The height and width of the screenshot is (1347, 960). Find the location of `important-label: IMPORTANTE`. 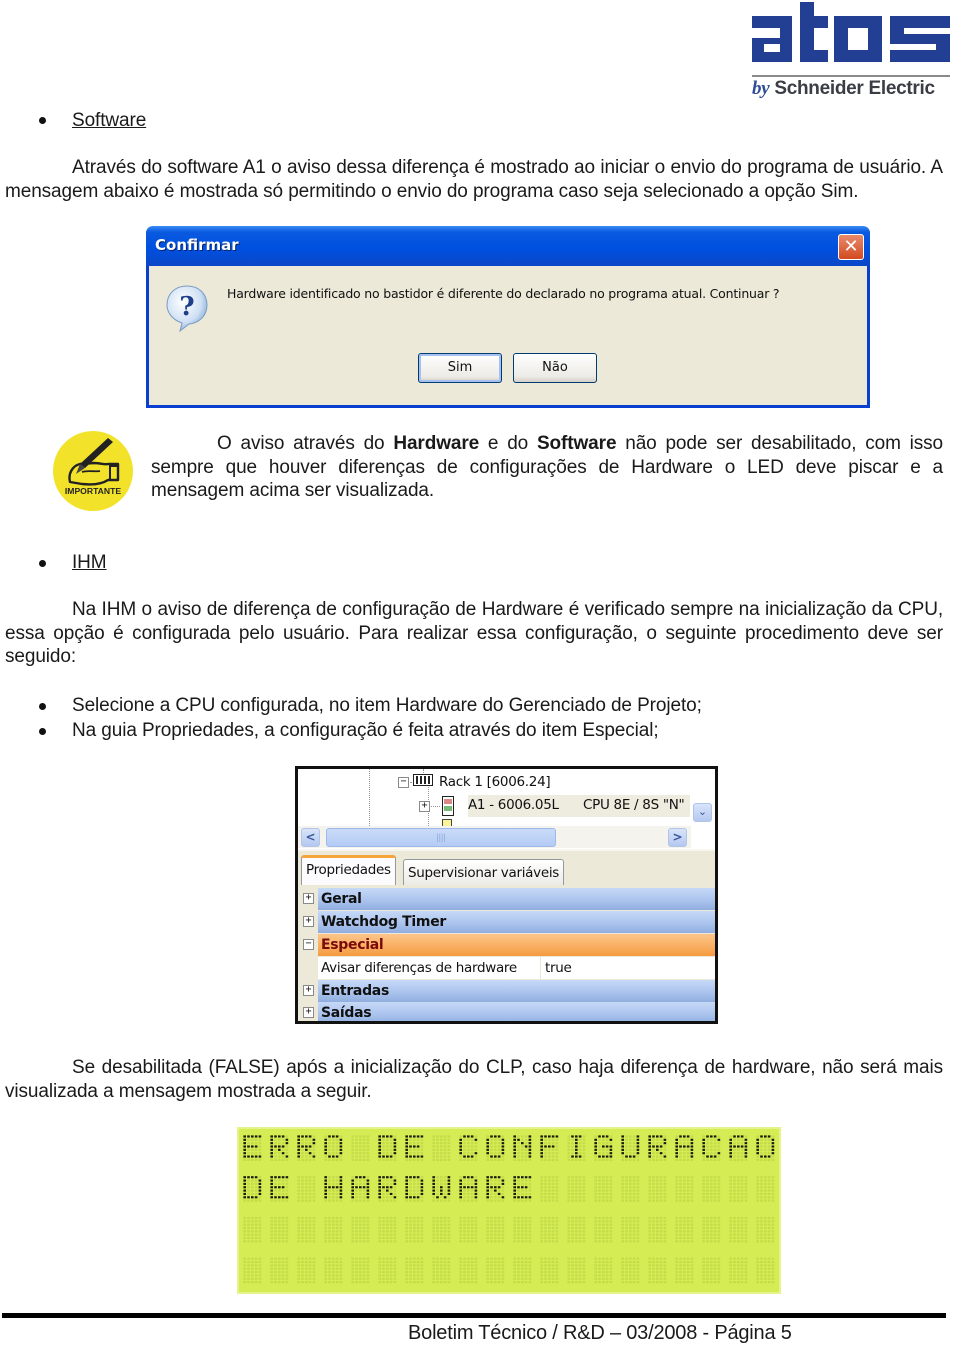

important-label: IMPORTANTE is located at coordinates (93, 491).